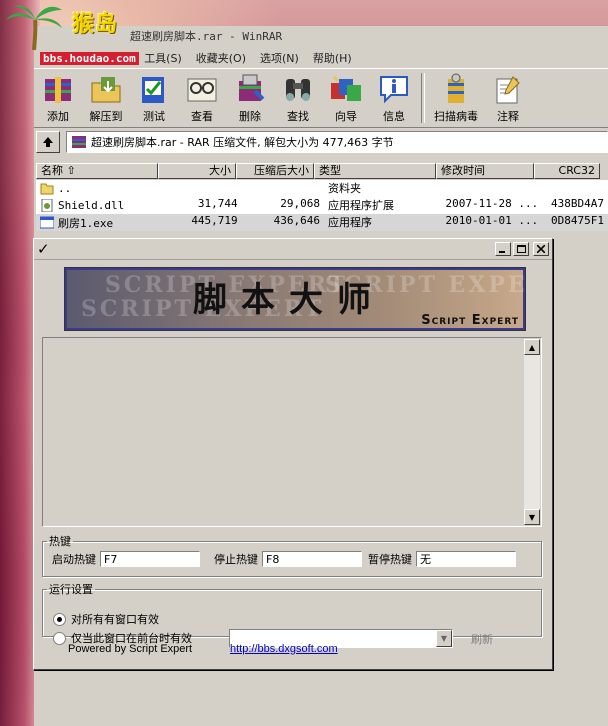  Describe the element at coordinates (197, 171) in the screenshot. I see `column-size: 大小` at that location.